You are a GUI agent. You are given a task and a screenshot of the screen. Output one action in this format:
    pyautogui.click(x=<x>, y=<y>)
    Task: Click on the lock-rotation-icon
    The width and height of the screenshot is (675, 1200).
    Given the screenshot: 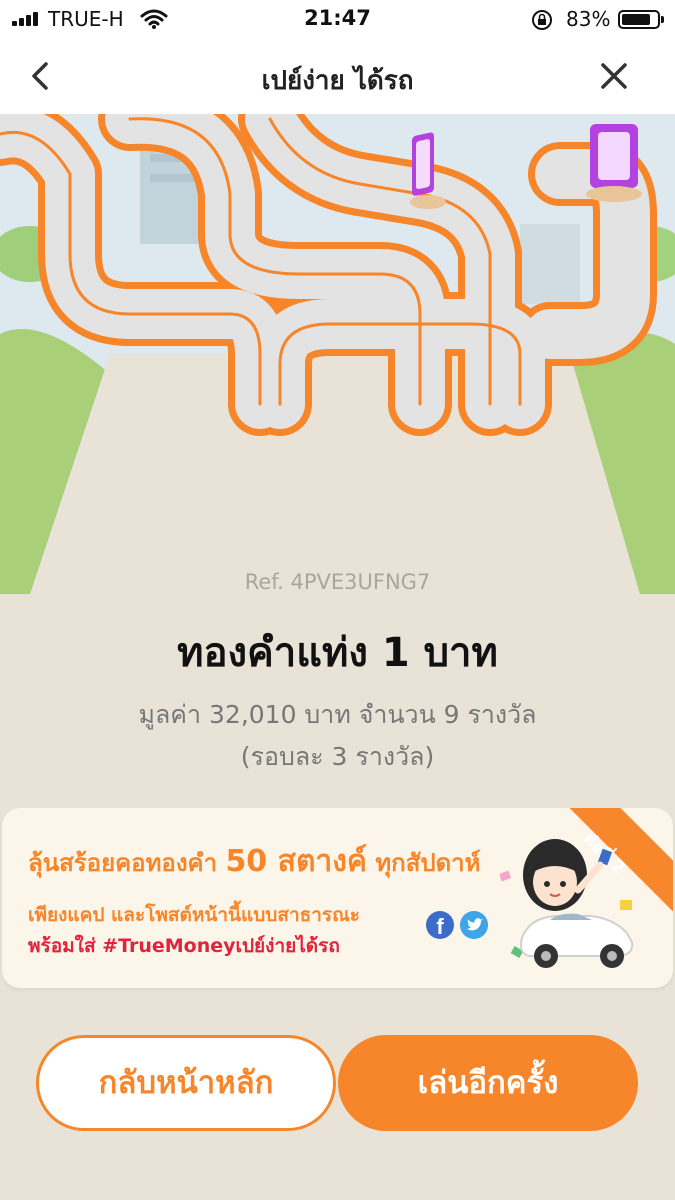 What is the action you would take?
    pyautogui.click(x=542, y=20)
    